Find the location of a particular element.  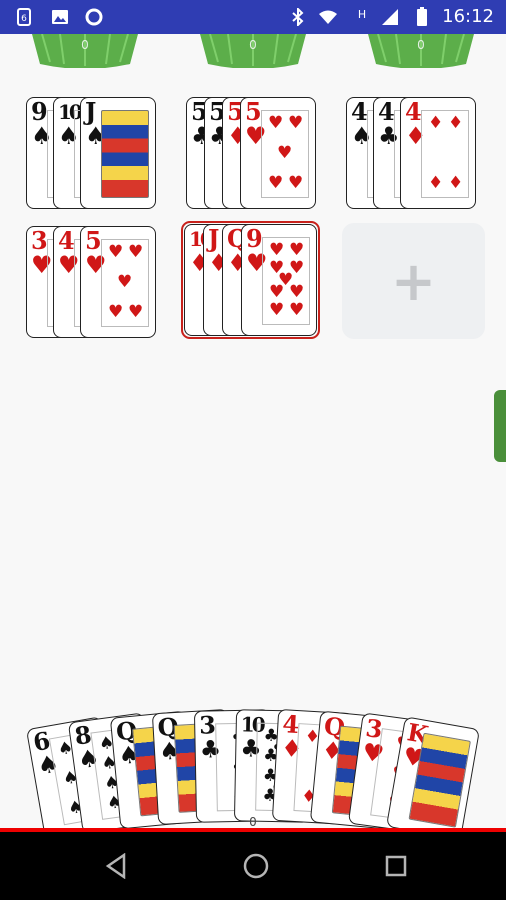

selection-highlight is located at coordinates (250, 280).